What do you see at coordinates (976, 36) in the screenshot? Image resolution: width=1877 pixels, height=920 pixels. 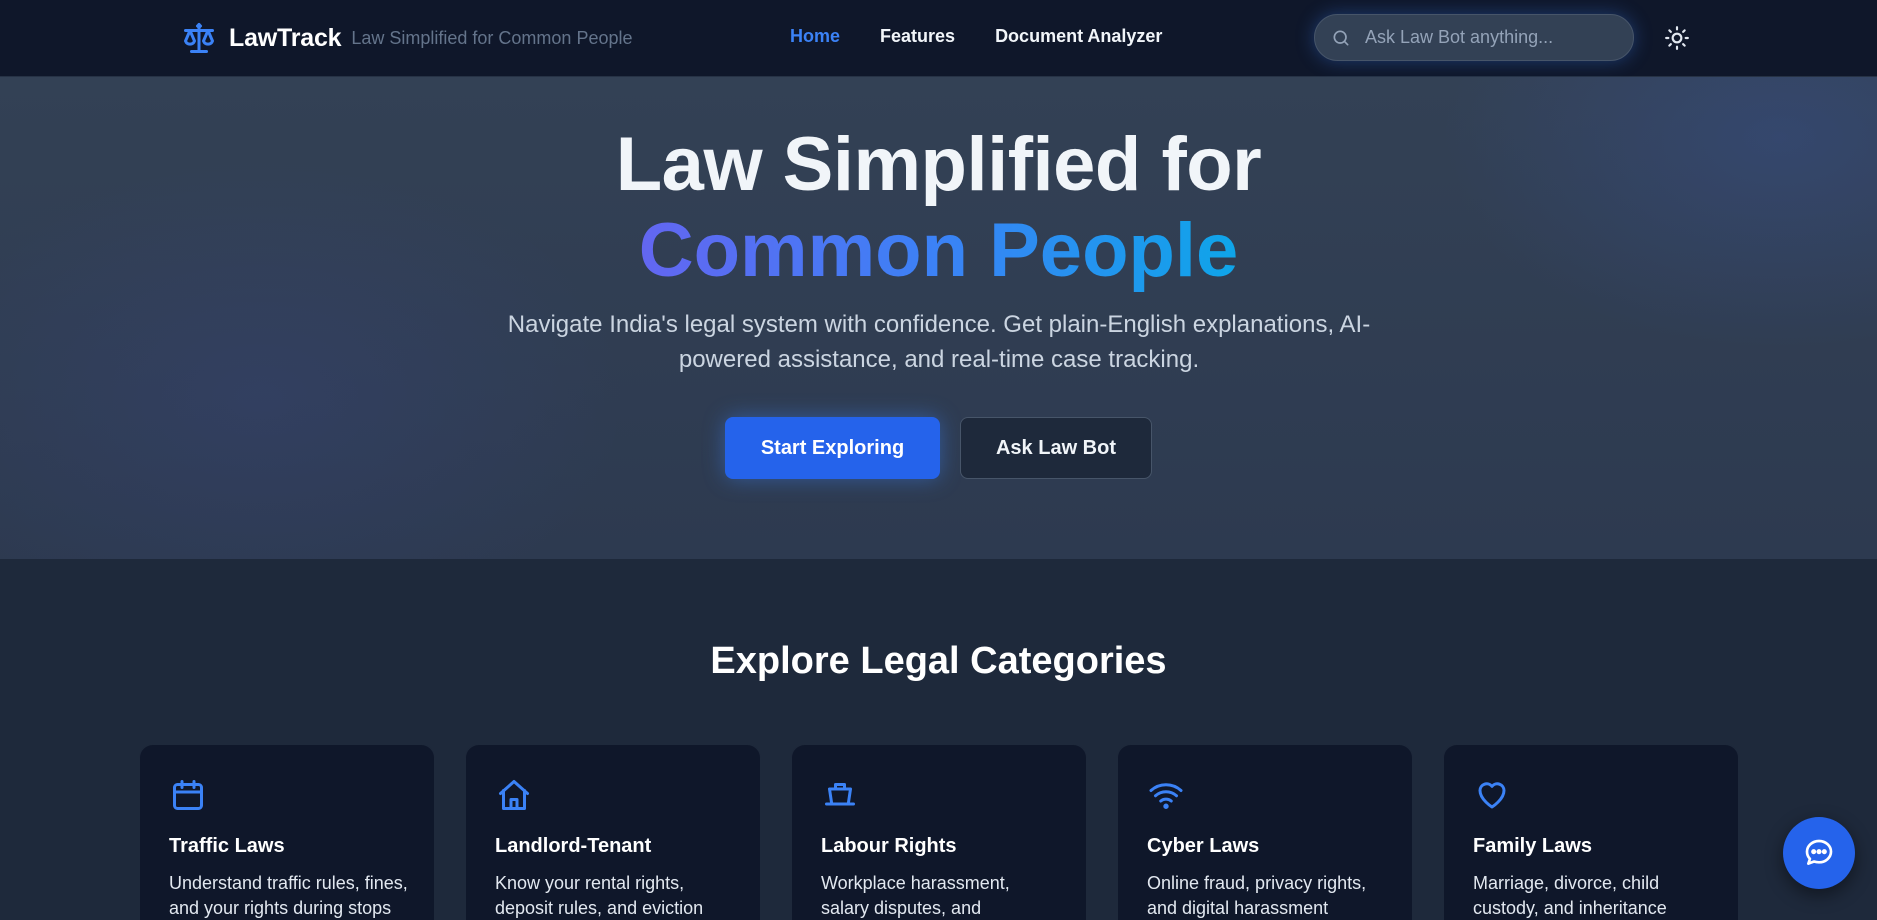 I see `nav-links: Home Features Document Analyzer` at bounding box center [976, 36].